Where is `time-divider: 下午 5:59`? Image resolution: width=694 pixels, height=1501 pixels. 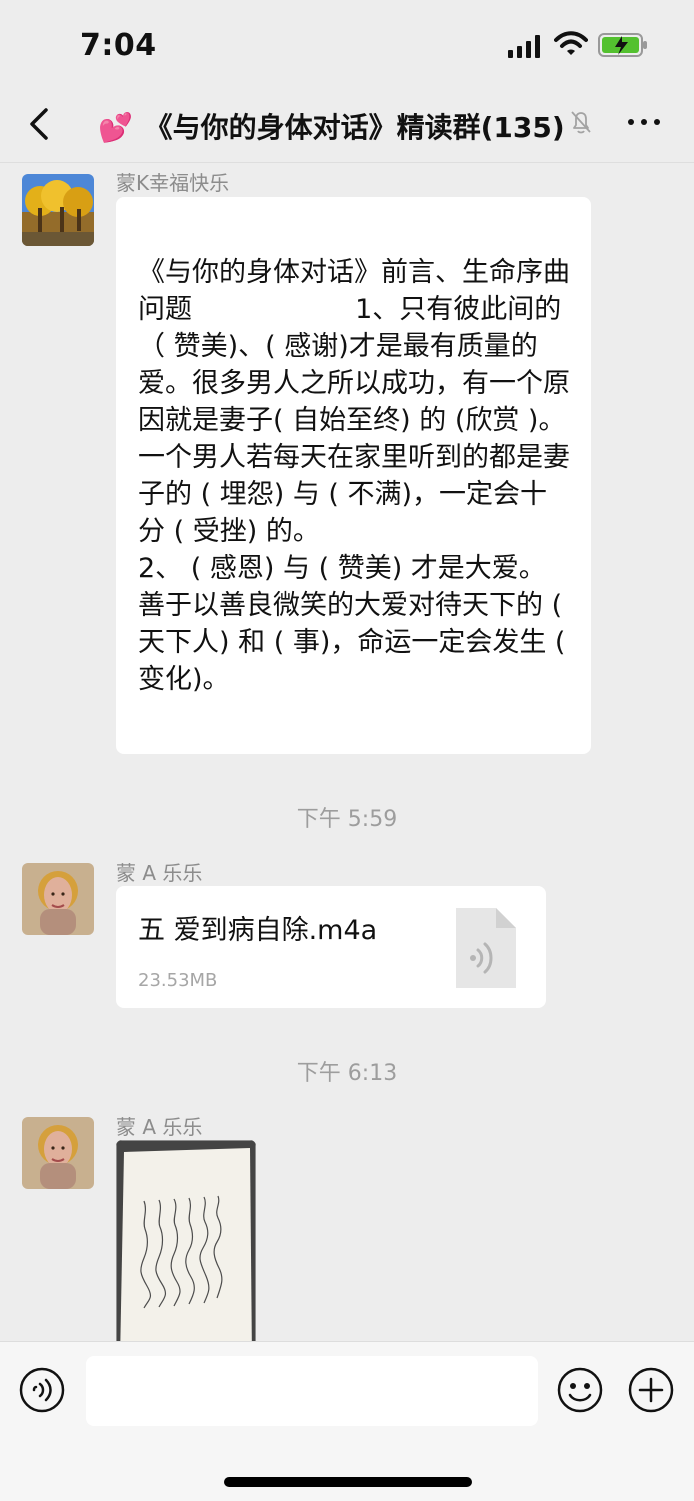
time-divider: 下午 5:59 is located at coordinates (347, 819).